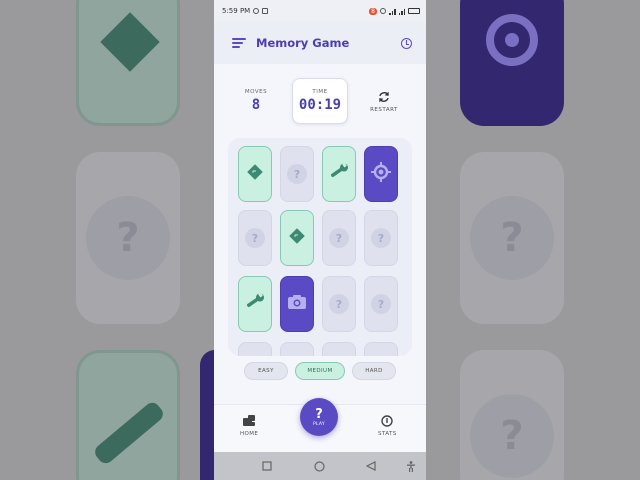 The image size is (640, 480). What do you see at coordinates (236, 11) in the screenshot?
I see `status-time: 5:59 PM` at bounding box center [236, 11].